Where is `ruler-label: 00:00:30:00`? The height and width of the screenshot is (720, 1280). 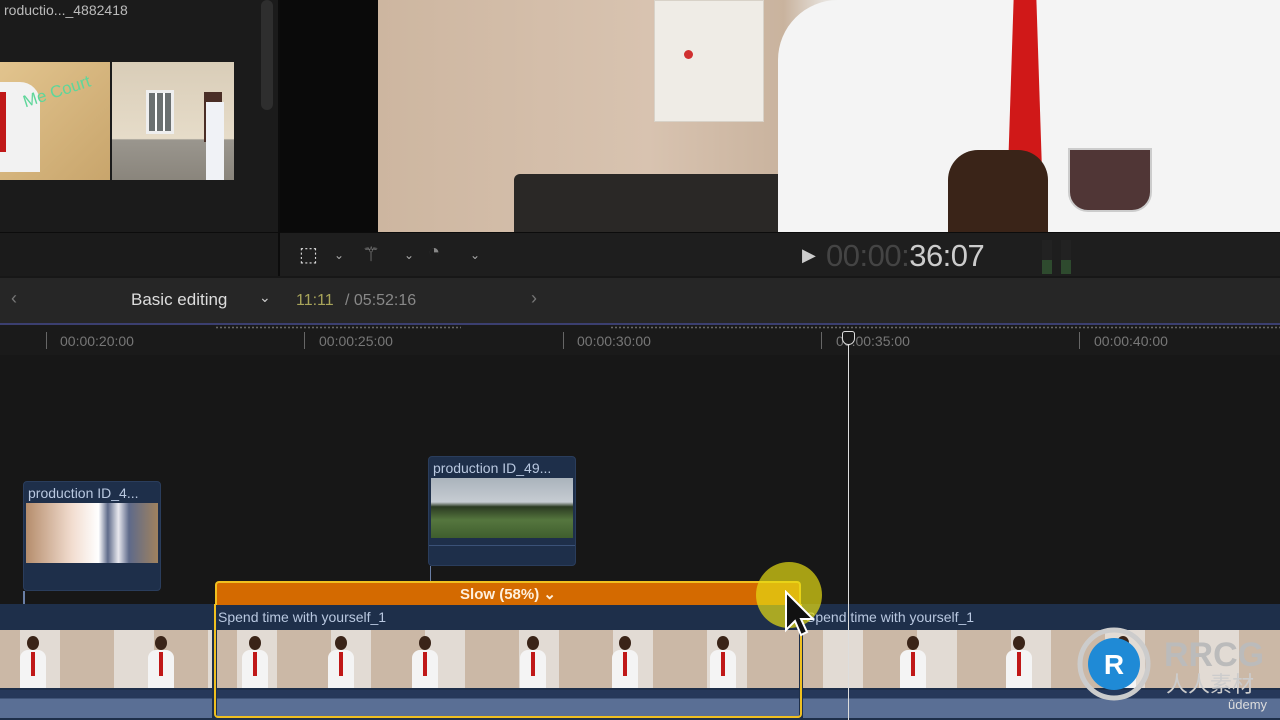
ruler-label: 00:00:30:00 is located at coordinates (614, 341).